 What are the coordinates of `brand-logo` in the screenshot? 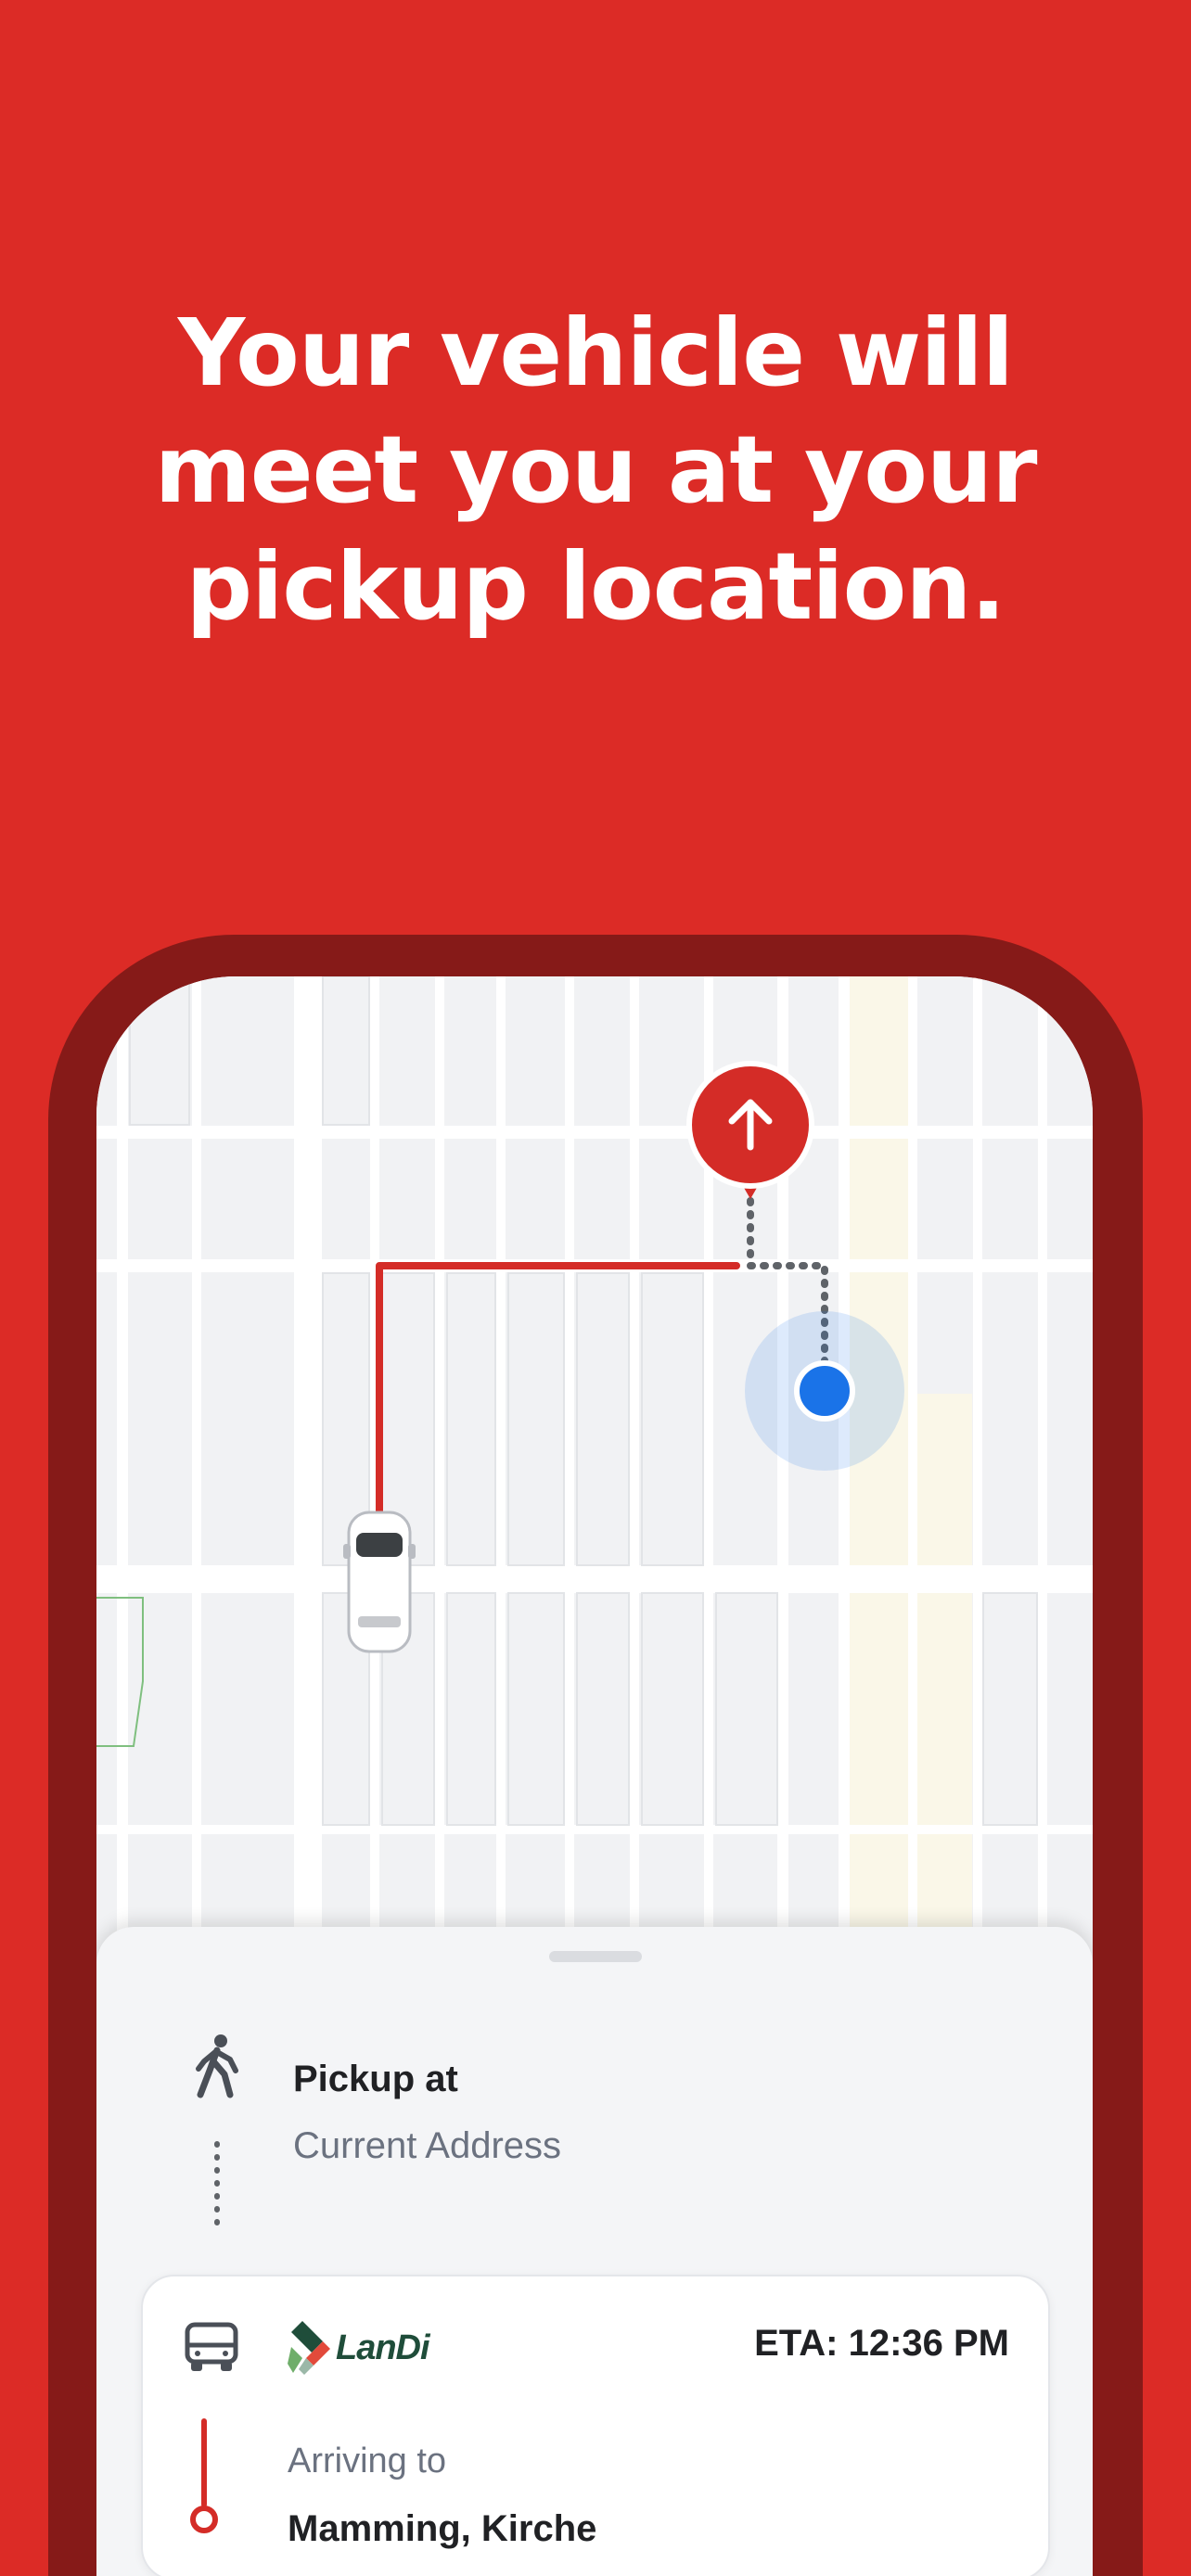 It's located at (309, 2348).